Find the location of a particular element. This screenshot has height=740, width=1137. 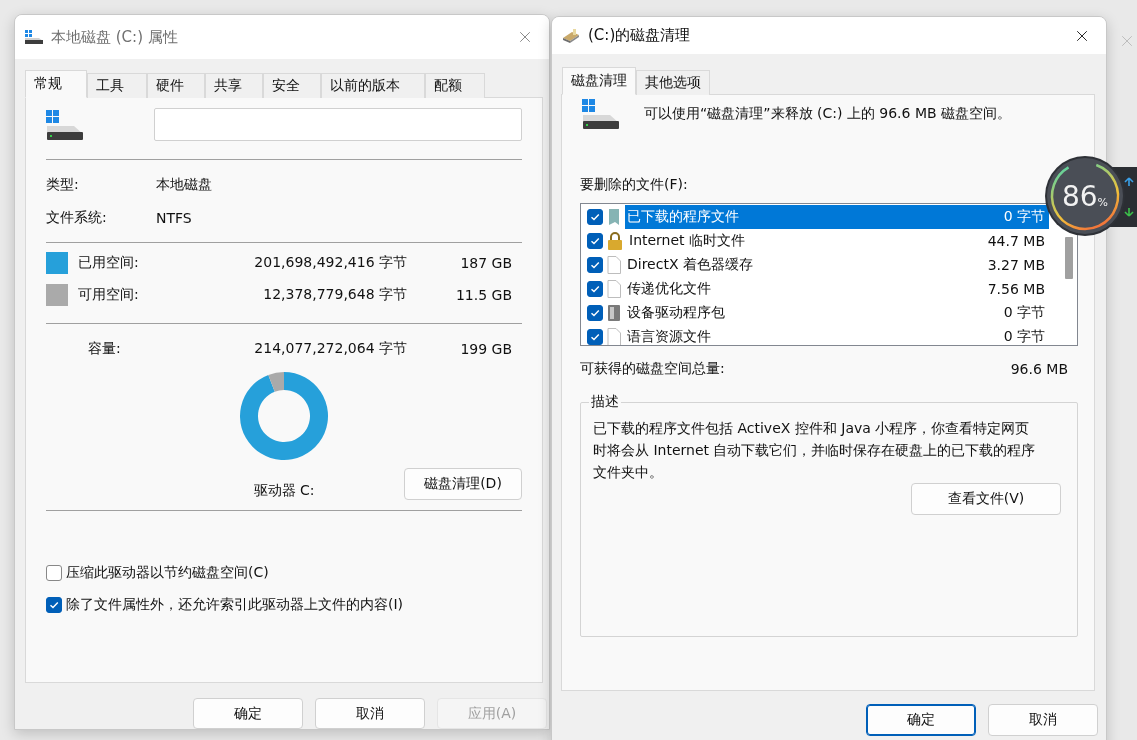

file-item: 语言资源文件 0 字节 is located at coordinates (837, 335).